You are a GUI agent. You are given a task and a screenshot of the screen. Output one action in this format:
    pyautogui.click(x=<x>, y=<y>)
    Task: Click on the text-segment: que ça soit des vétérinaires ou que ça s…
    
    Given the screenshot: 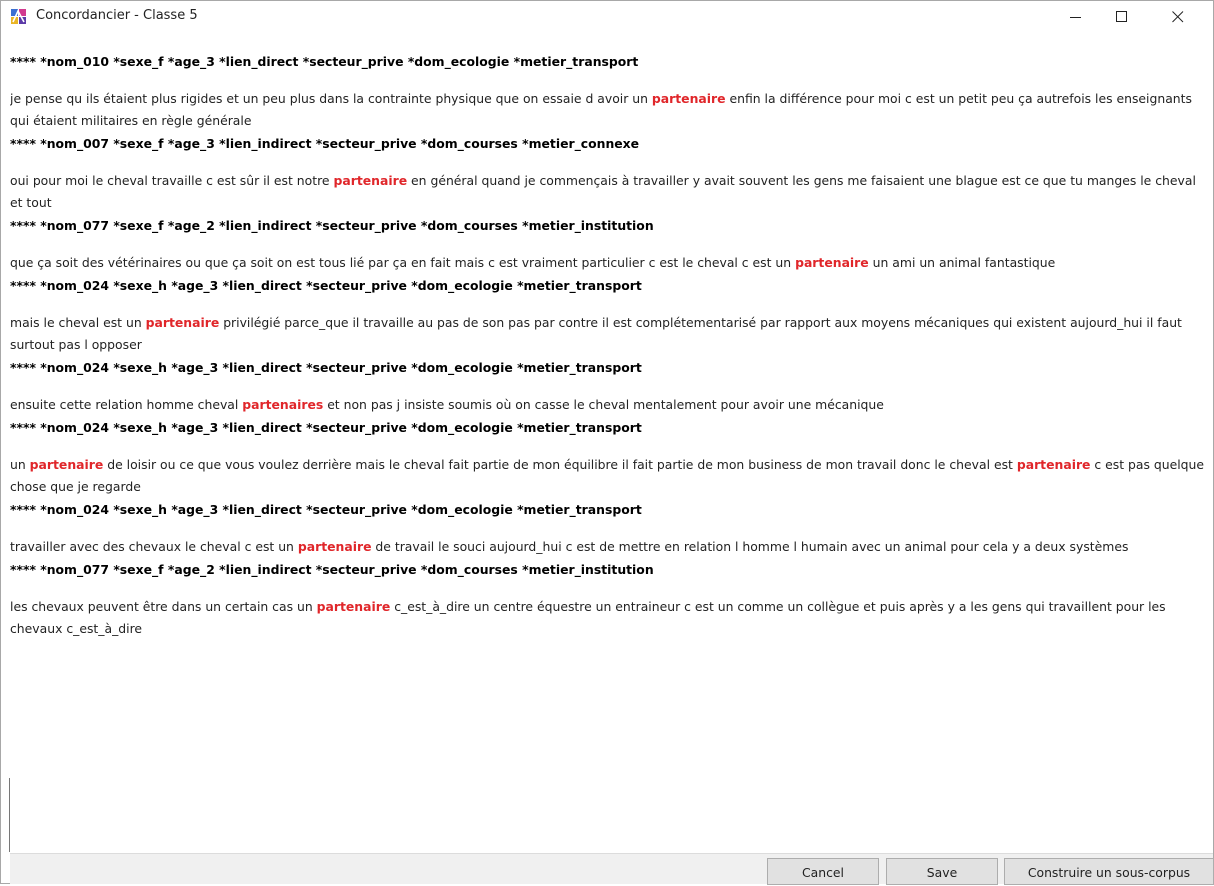 What is the action you would take?
    pyautogui.click(x=403, y=262)
    